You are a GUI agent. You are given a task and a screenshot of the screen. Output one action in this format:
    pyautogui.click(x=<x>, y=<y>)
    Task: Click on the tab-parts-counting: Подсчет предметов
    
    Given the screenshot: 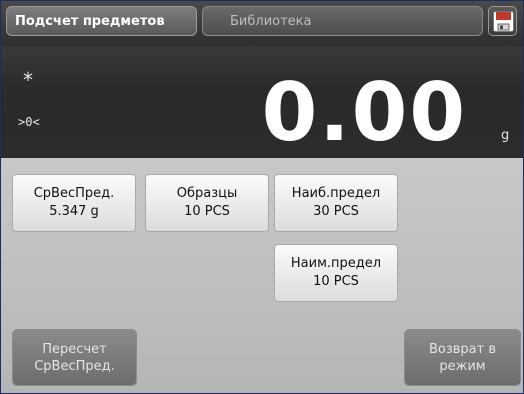 What is the action you would take?
    pyautogui.click(x=101, y=21)
    